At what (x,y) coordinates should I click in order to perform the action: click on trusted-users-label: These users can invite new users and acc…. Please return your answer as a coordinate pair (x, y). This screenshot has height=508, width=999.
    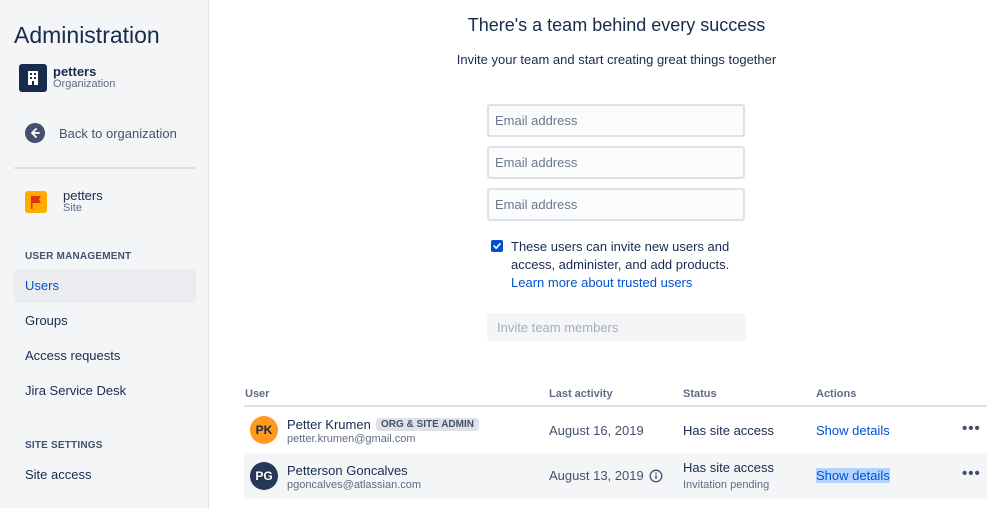
    Looking at the image, I should click on (620, 255).